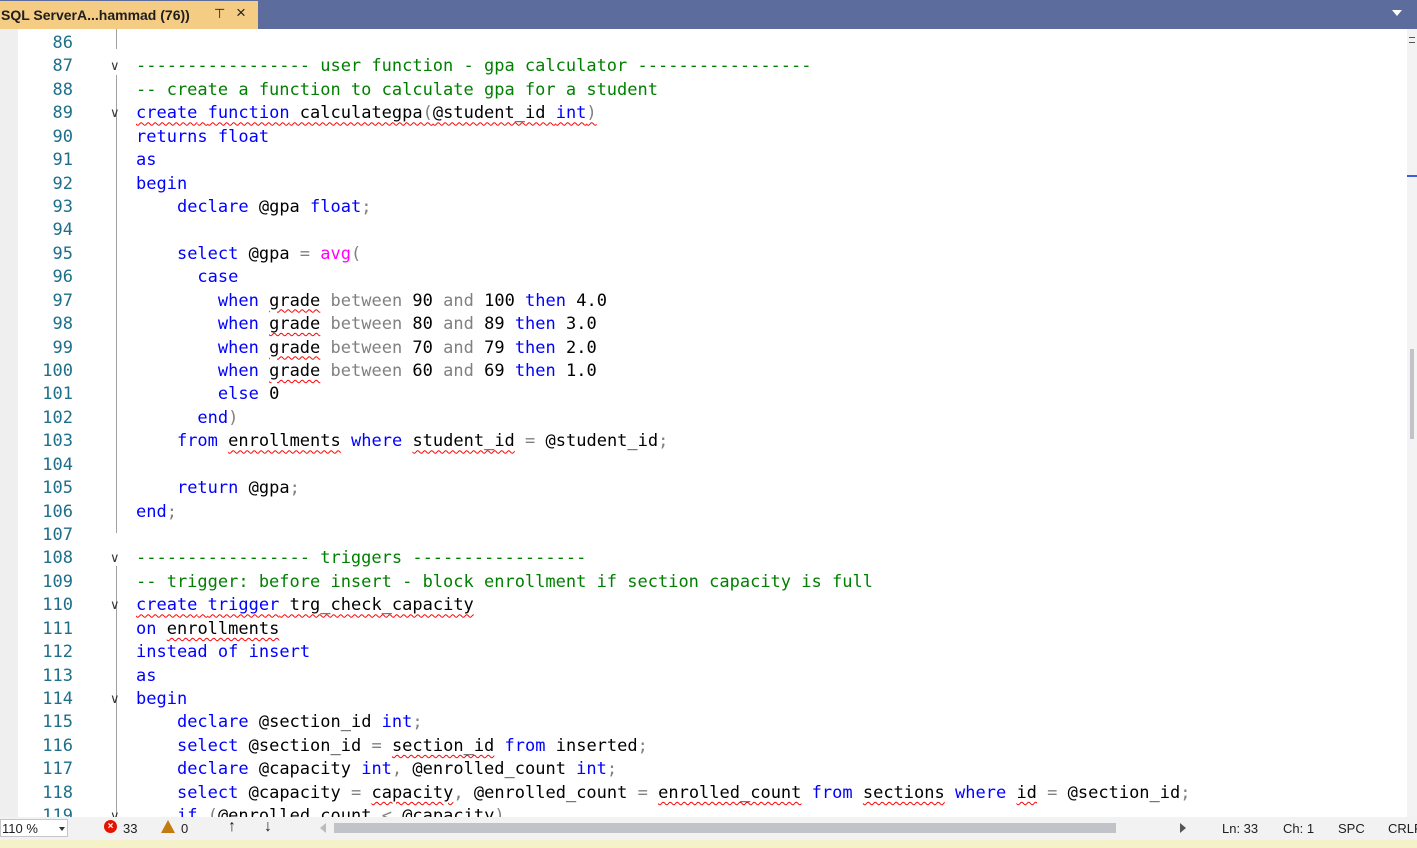  Describe the element at coordinates (366, 324) in the screenshot. I see `code-text: when grade between 80 and 89 then 3.0` at that location.